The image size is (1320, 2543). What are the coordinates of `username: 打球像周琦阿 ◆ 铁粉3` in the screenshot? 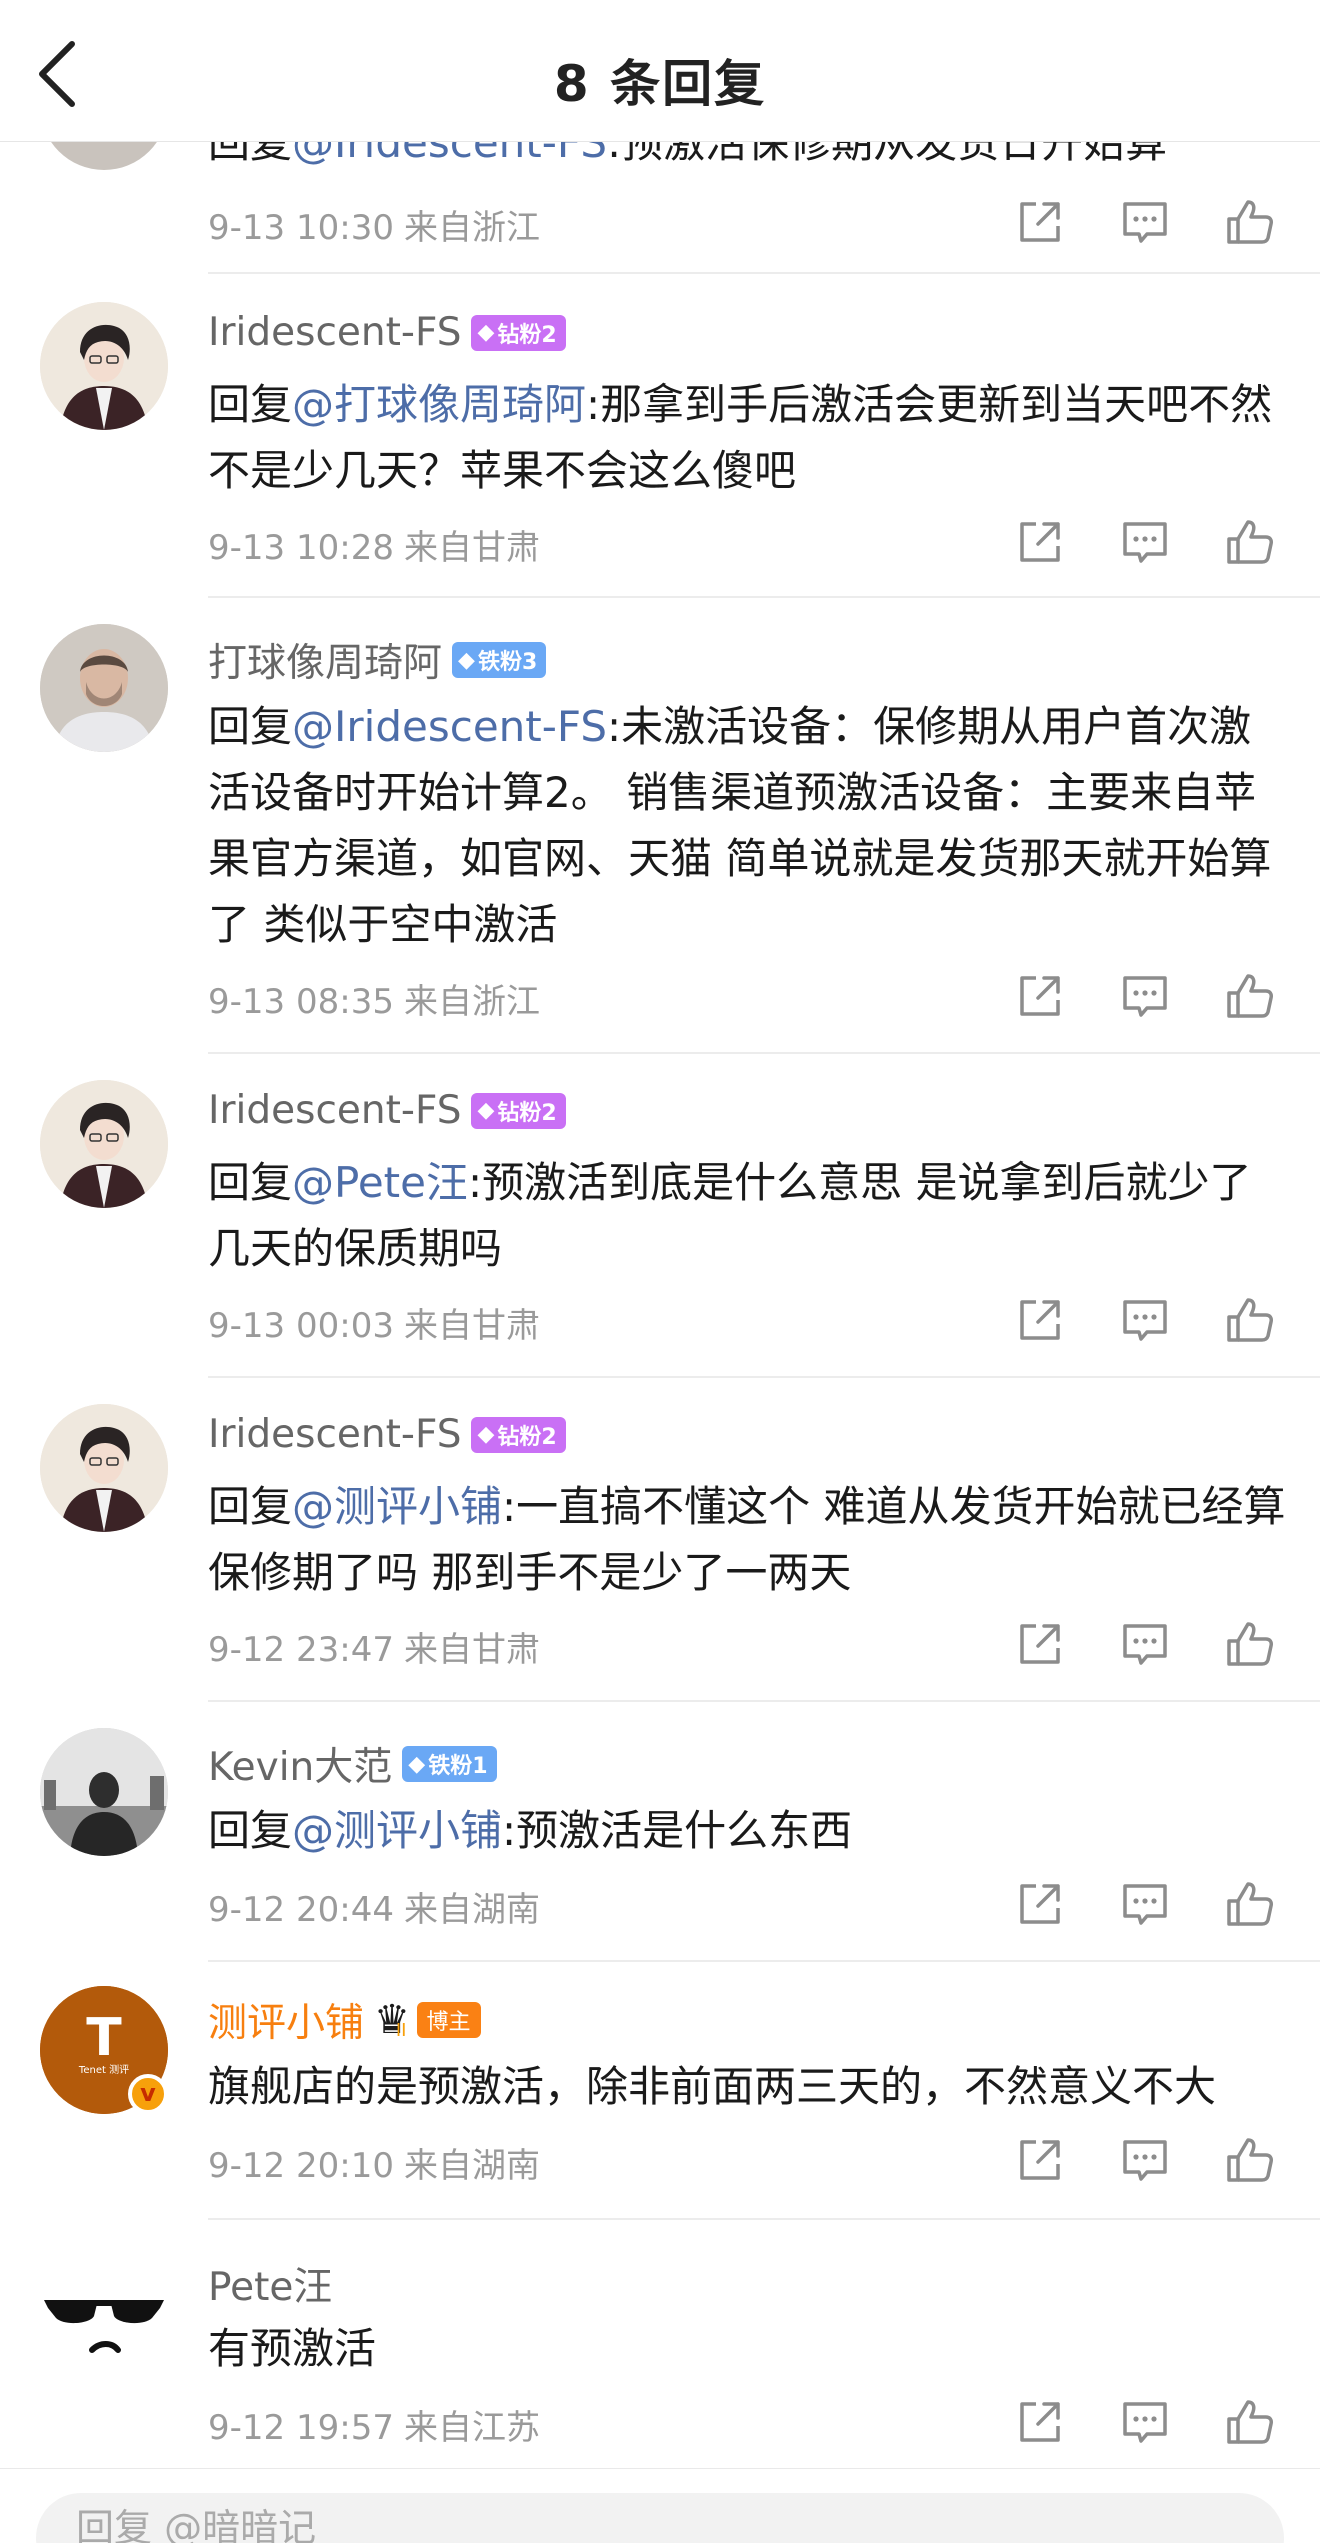 It's located at (377, 660).